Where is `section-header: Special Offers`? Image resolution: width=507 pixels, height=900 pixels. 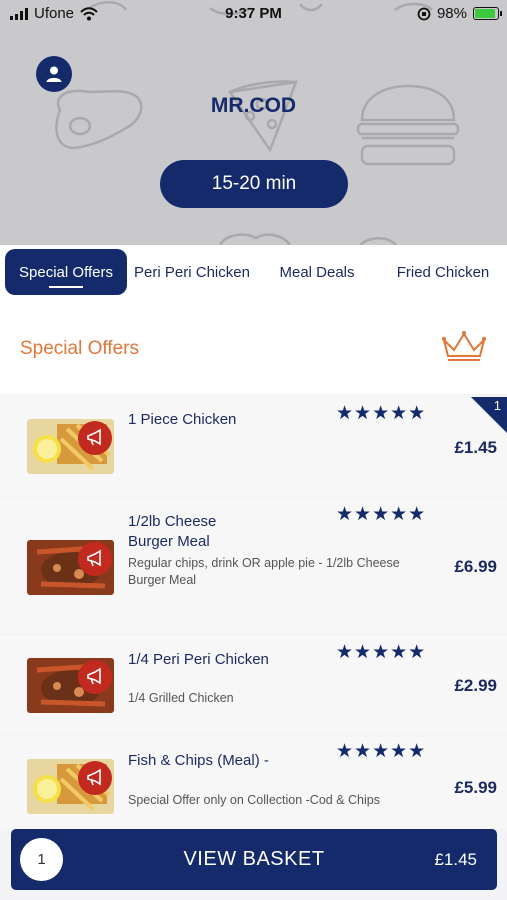
section-header: Special Offers is located at coordinates (253, 346).